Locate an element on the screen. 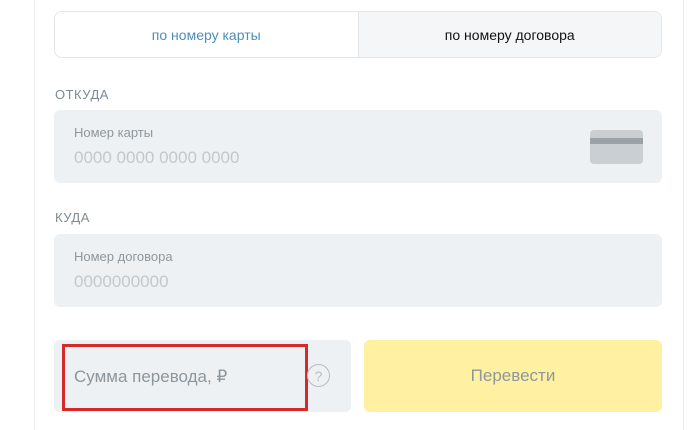 The image size is (700, 430). bank-card-icon is located at coordinates (616, 147).